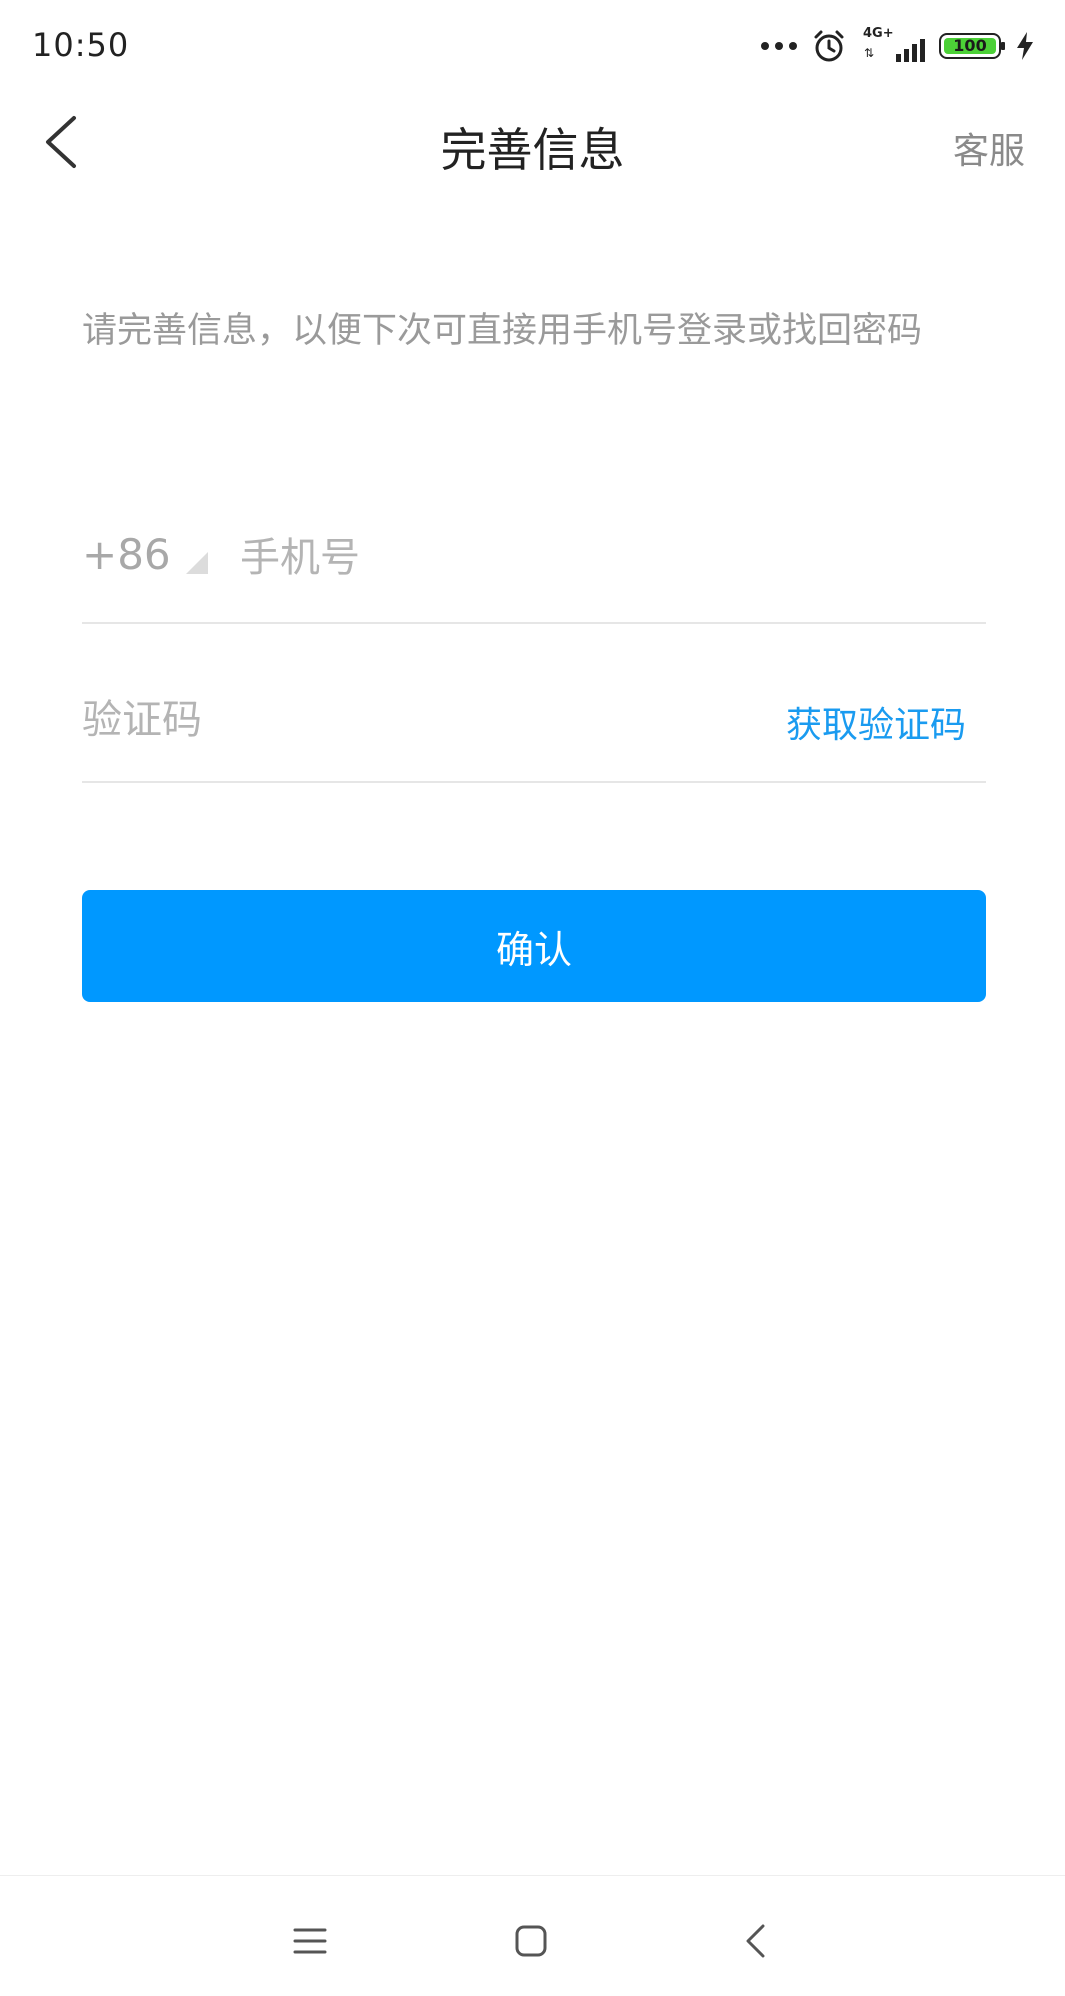  What do you see at coordinates (829, 46) in the screenshot?
I see `alarm-icon` at bounding box center [829, 46].